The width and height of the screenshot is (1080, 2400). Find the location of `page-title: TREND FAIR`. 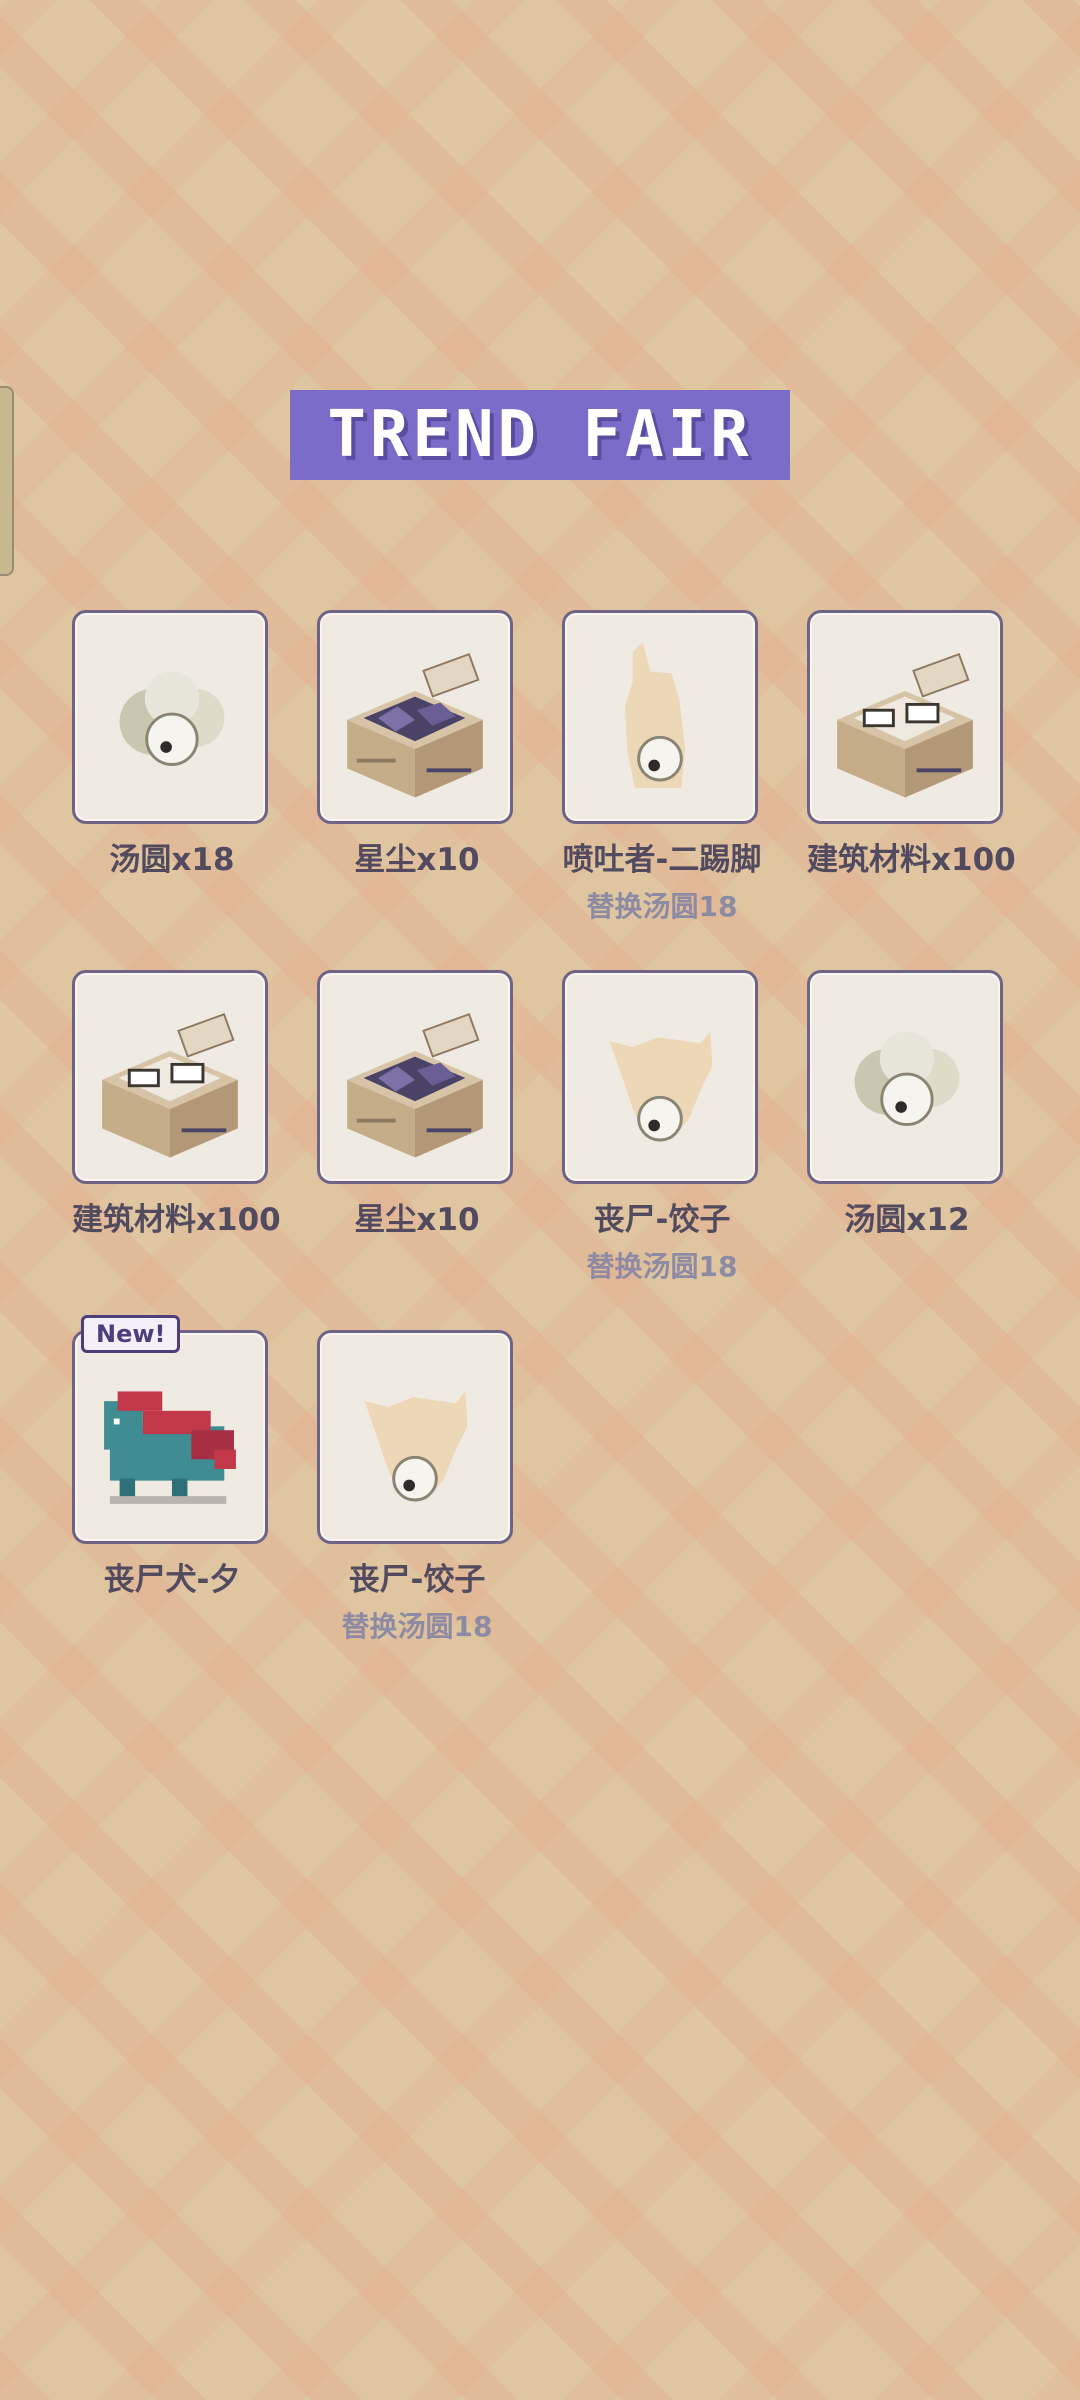

page-title: TREND FAIR is located at coordinates (540, 435).